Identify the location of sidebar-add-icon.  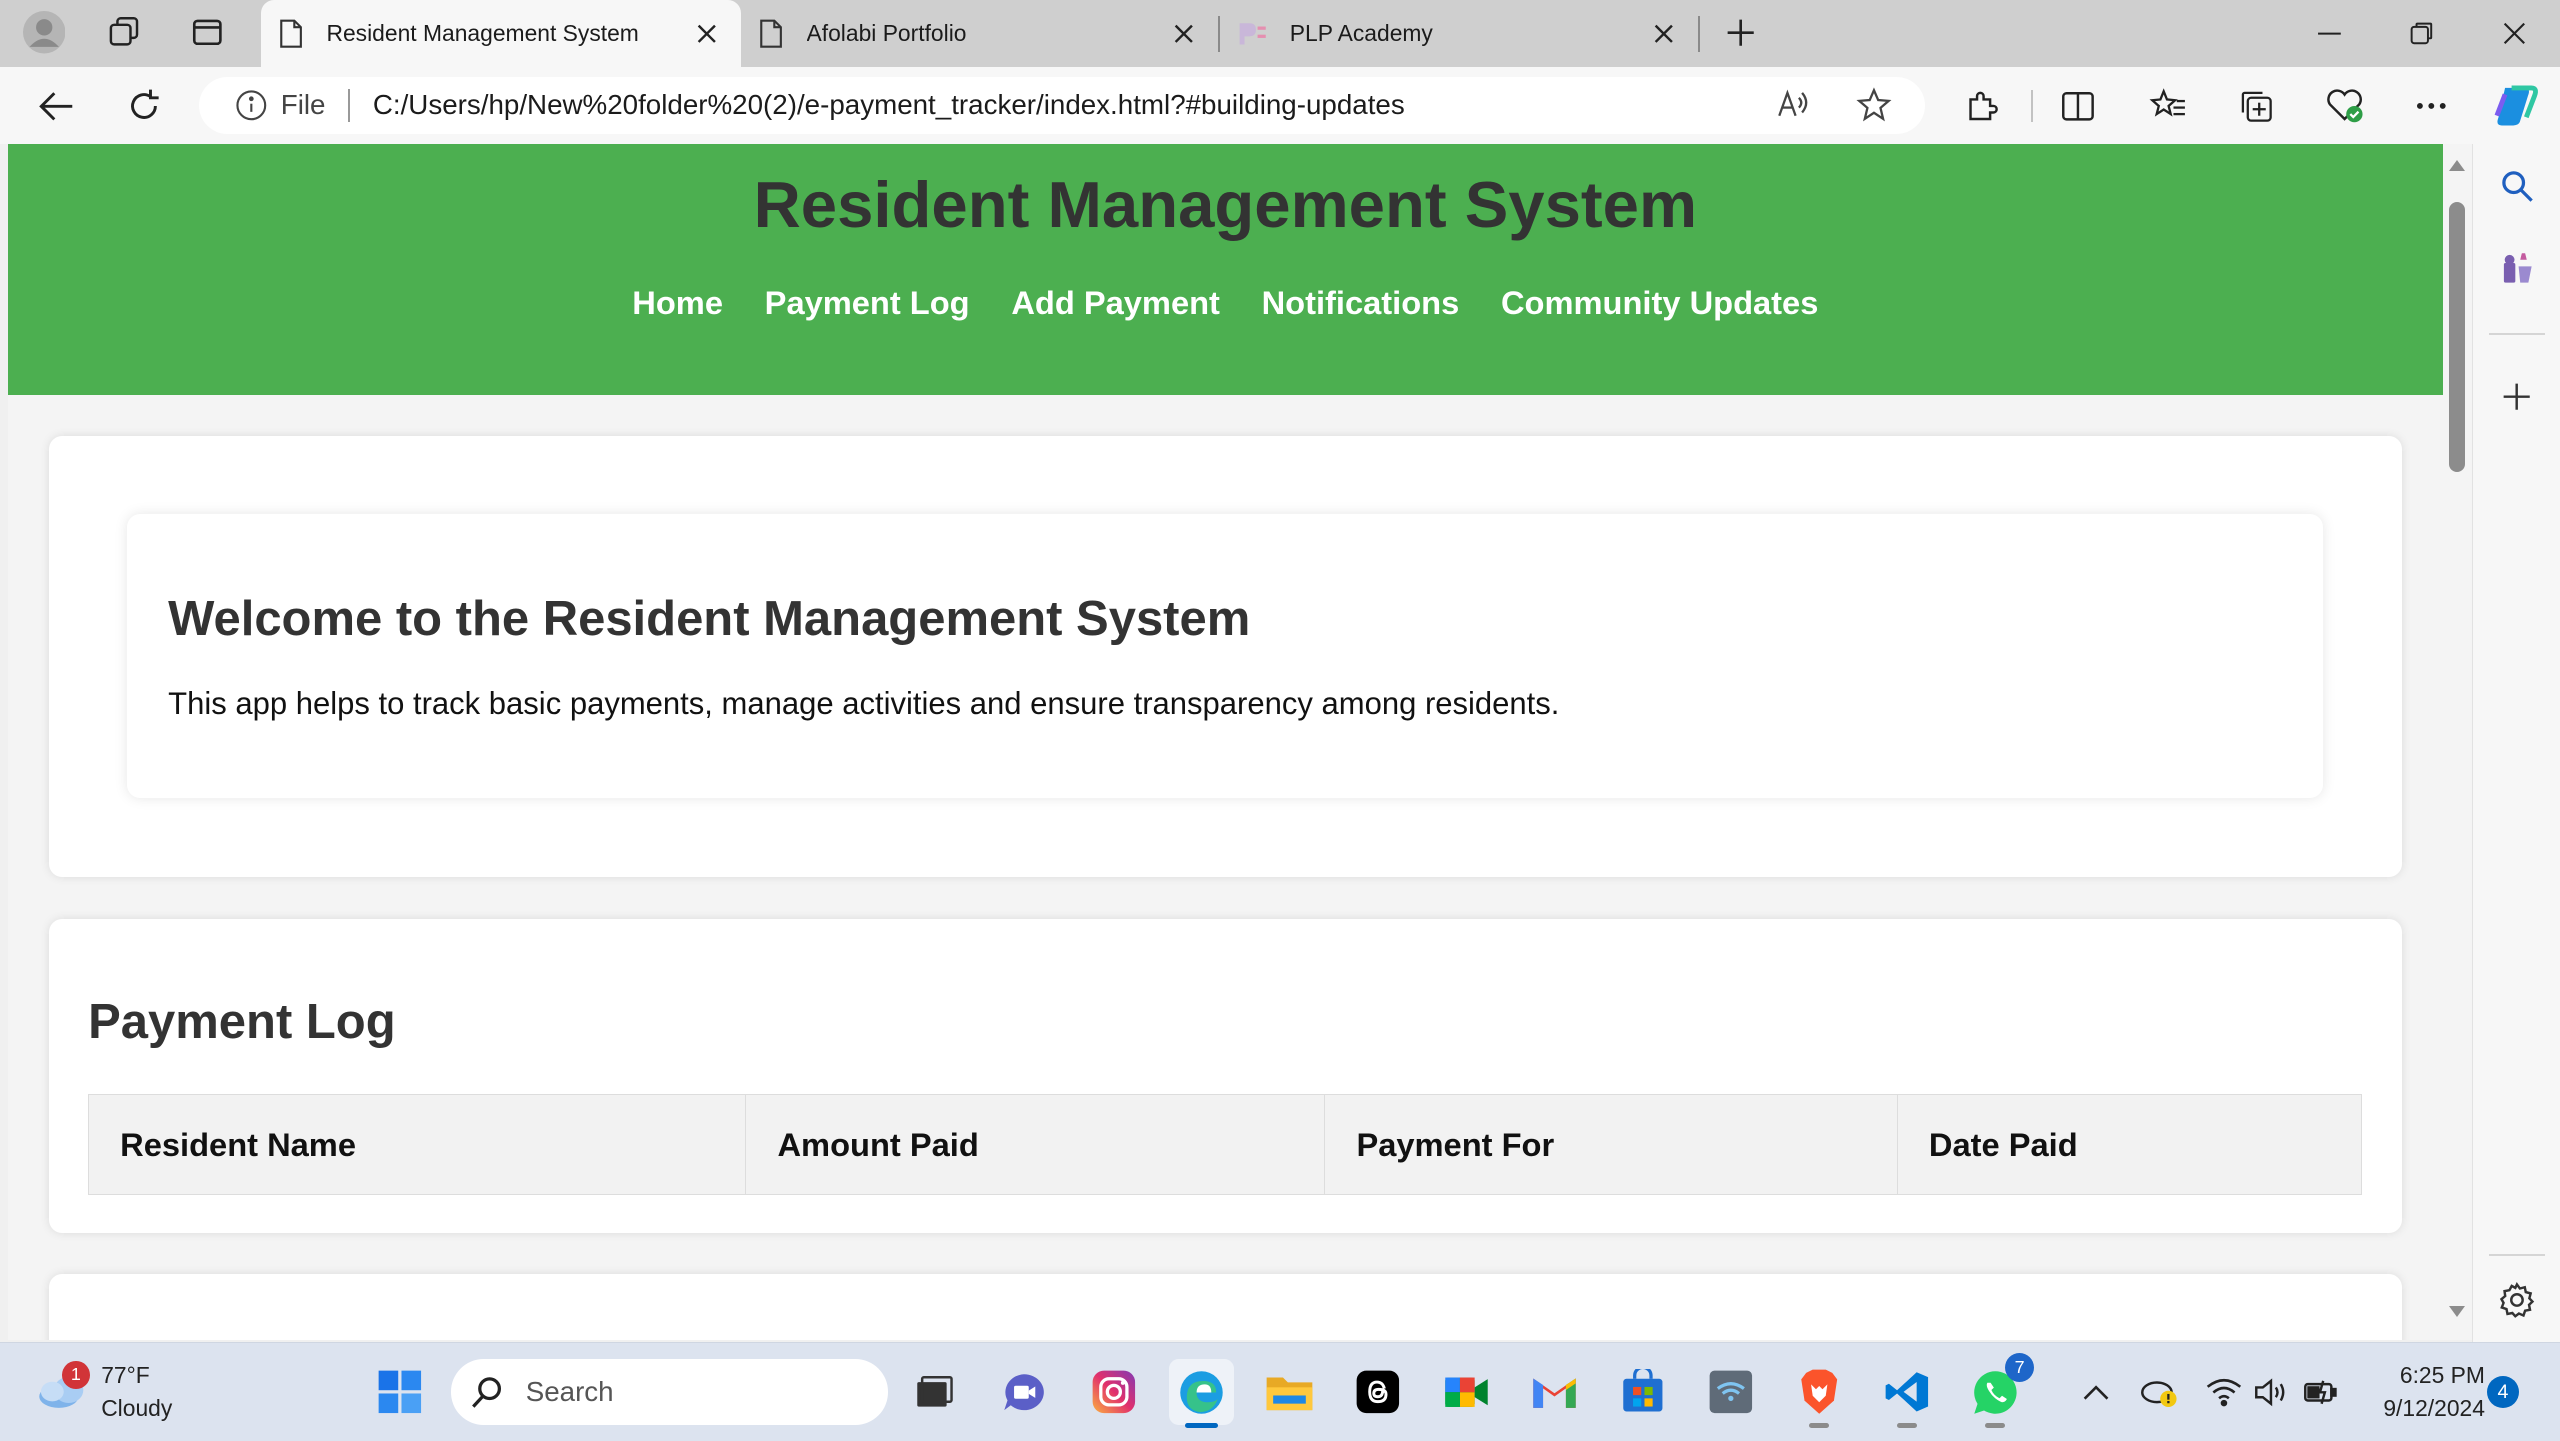
(2517, 397).